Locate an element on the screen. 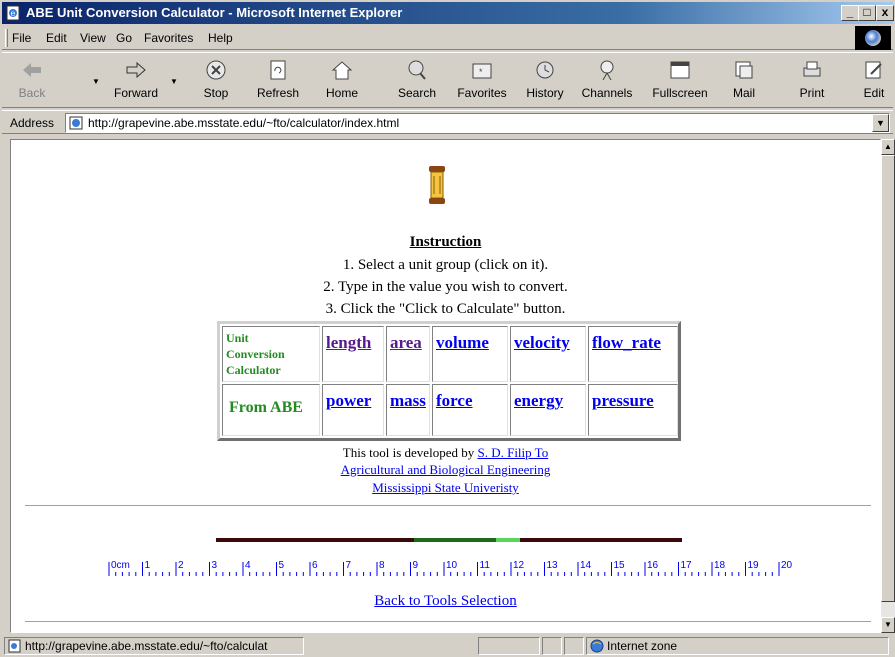 The height and width of the screenshot is (657, 895). unit-cell-energy: energy is located at coordinates (548, 410).